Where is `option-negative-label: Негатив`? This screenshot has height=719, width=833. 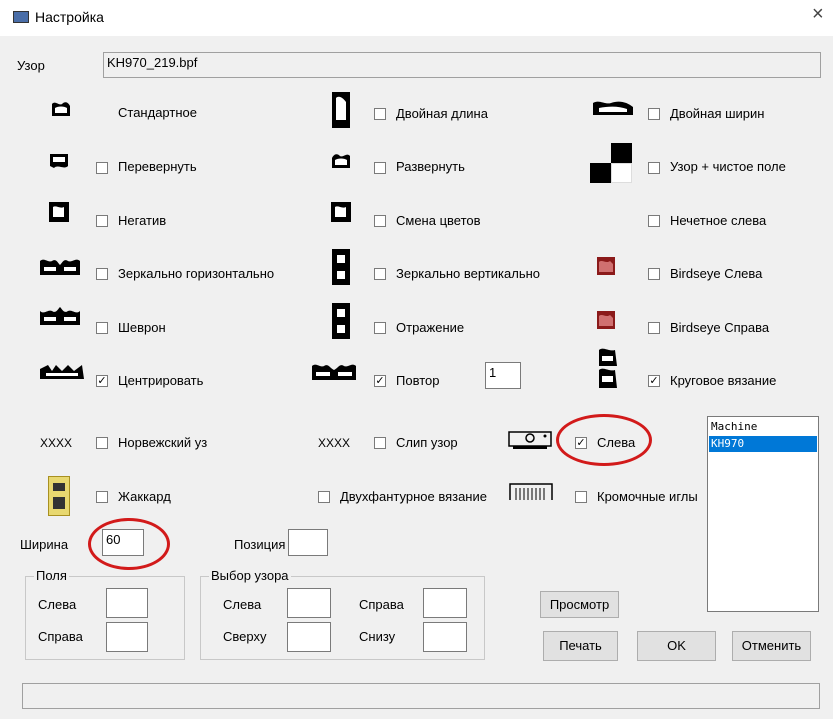
option-negative-label: Негатив is located at coordinates (142, 220).